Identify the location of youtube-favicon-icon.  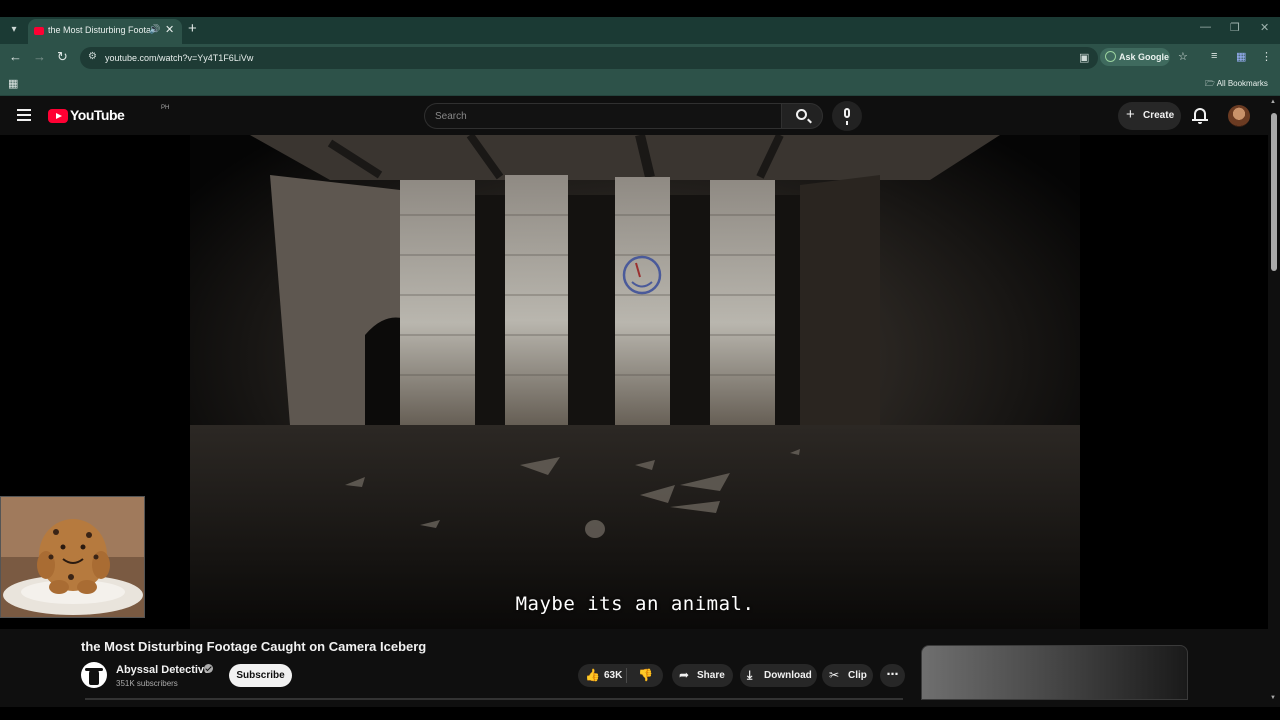
(39, 31).